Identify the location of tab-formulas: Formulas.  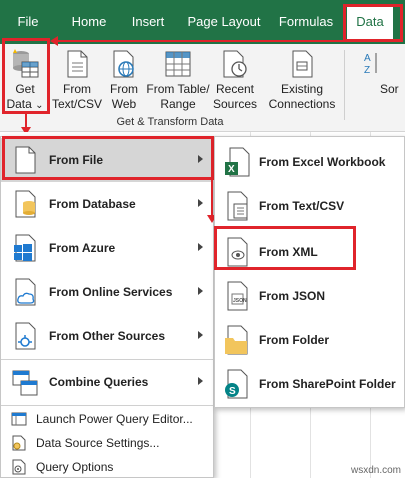
(306, 22).